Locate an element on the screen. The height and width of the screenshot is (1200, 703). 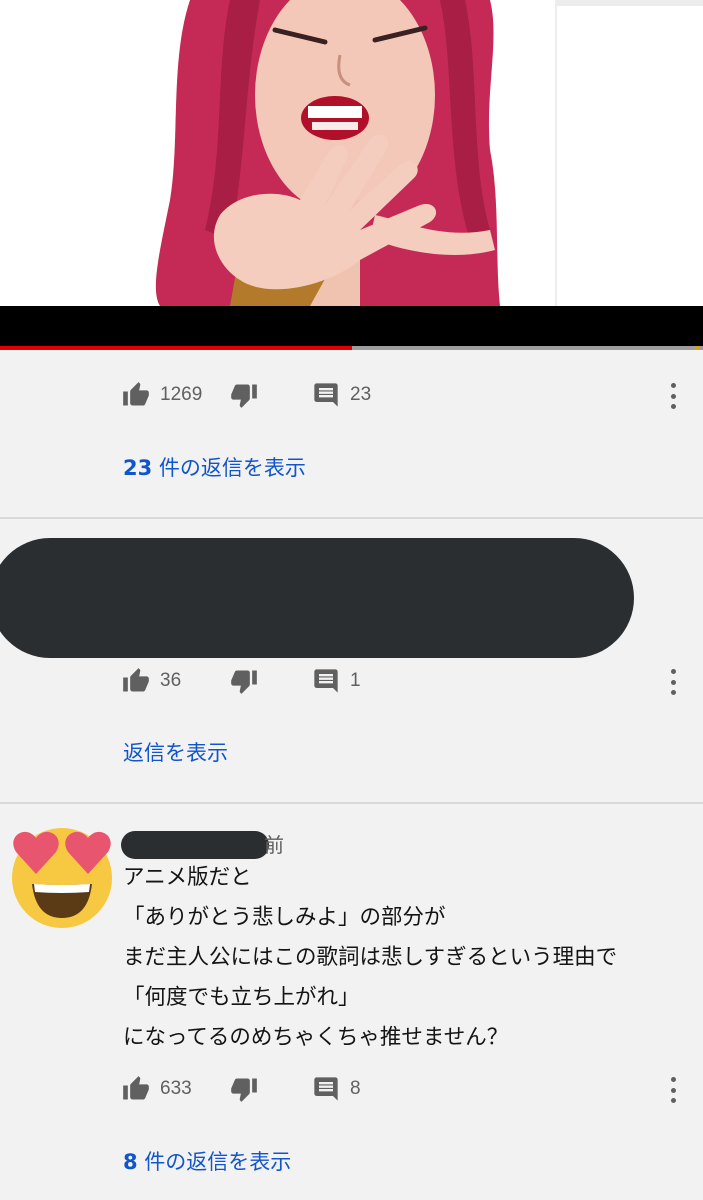
like-button: 36 is located at coordinates (176, 681).